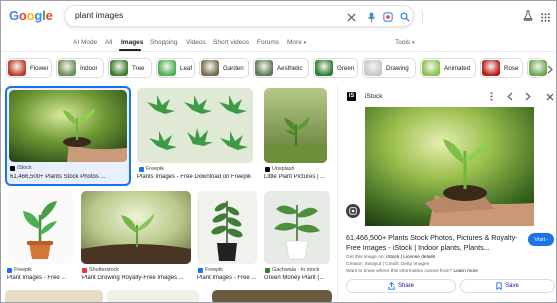  What do you see at coordinates (296, 270) in the screenshot?
I see `result-source-label: Gachwala · In stock` at bounding box center [296, 270].